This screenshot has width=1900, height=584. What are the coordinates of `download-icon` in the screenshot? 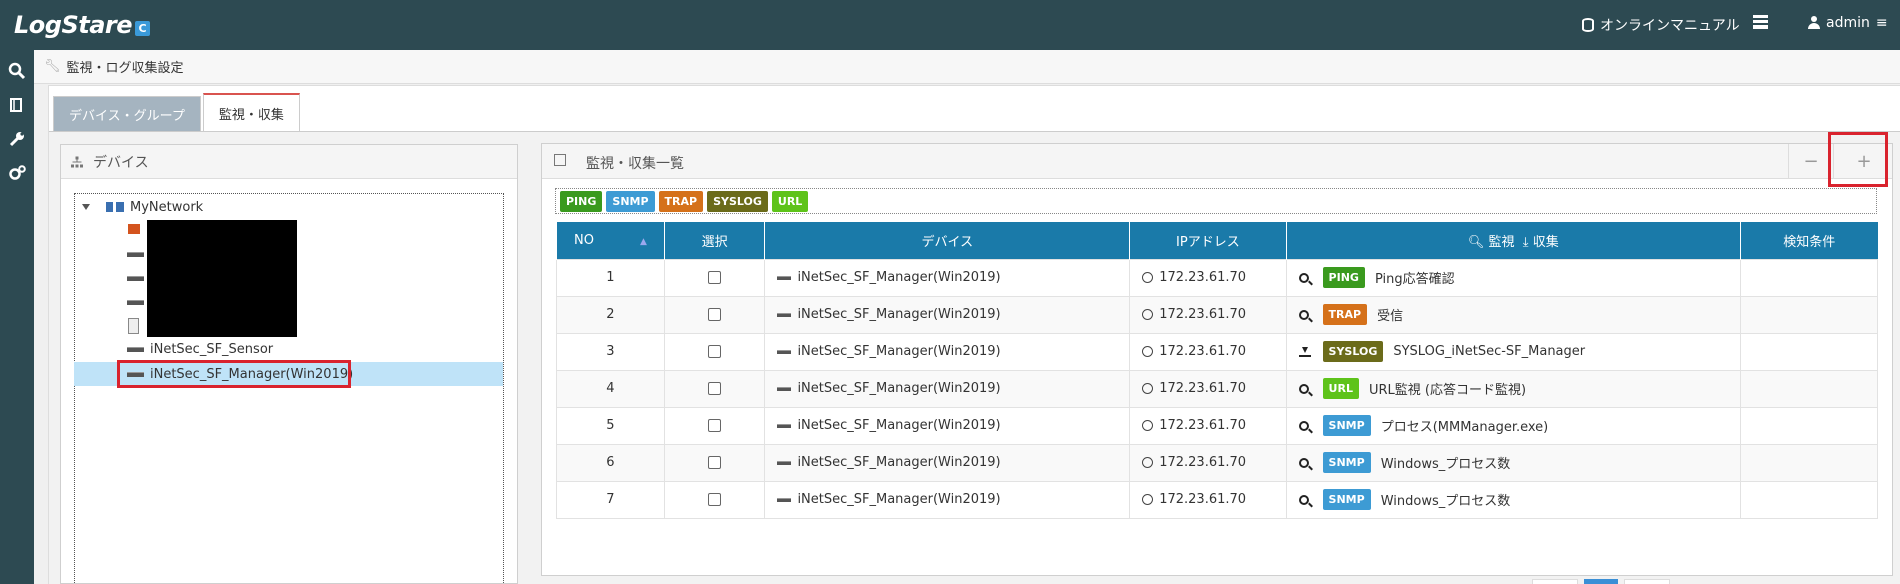 It's located at (1304, 351).